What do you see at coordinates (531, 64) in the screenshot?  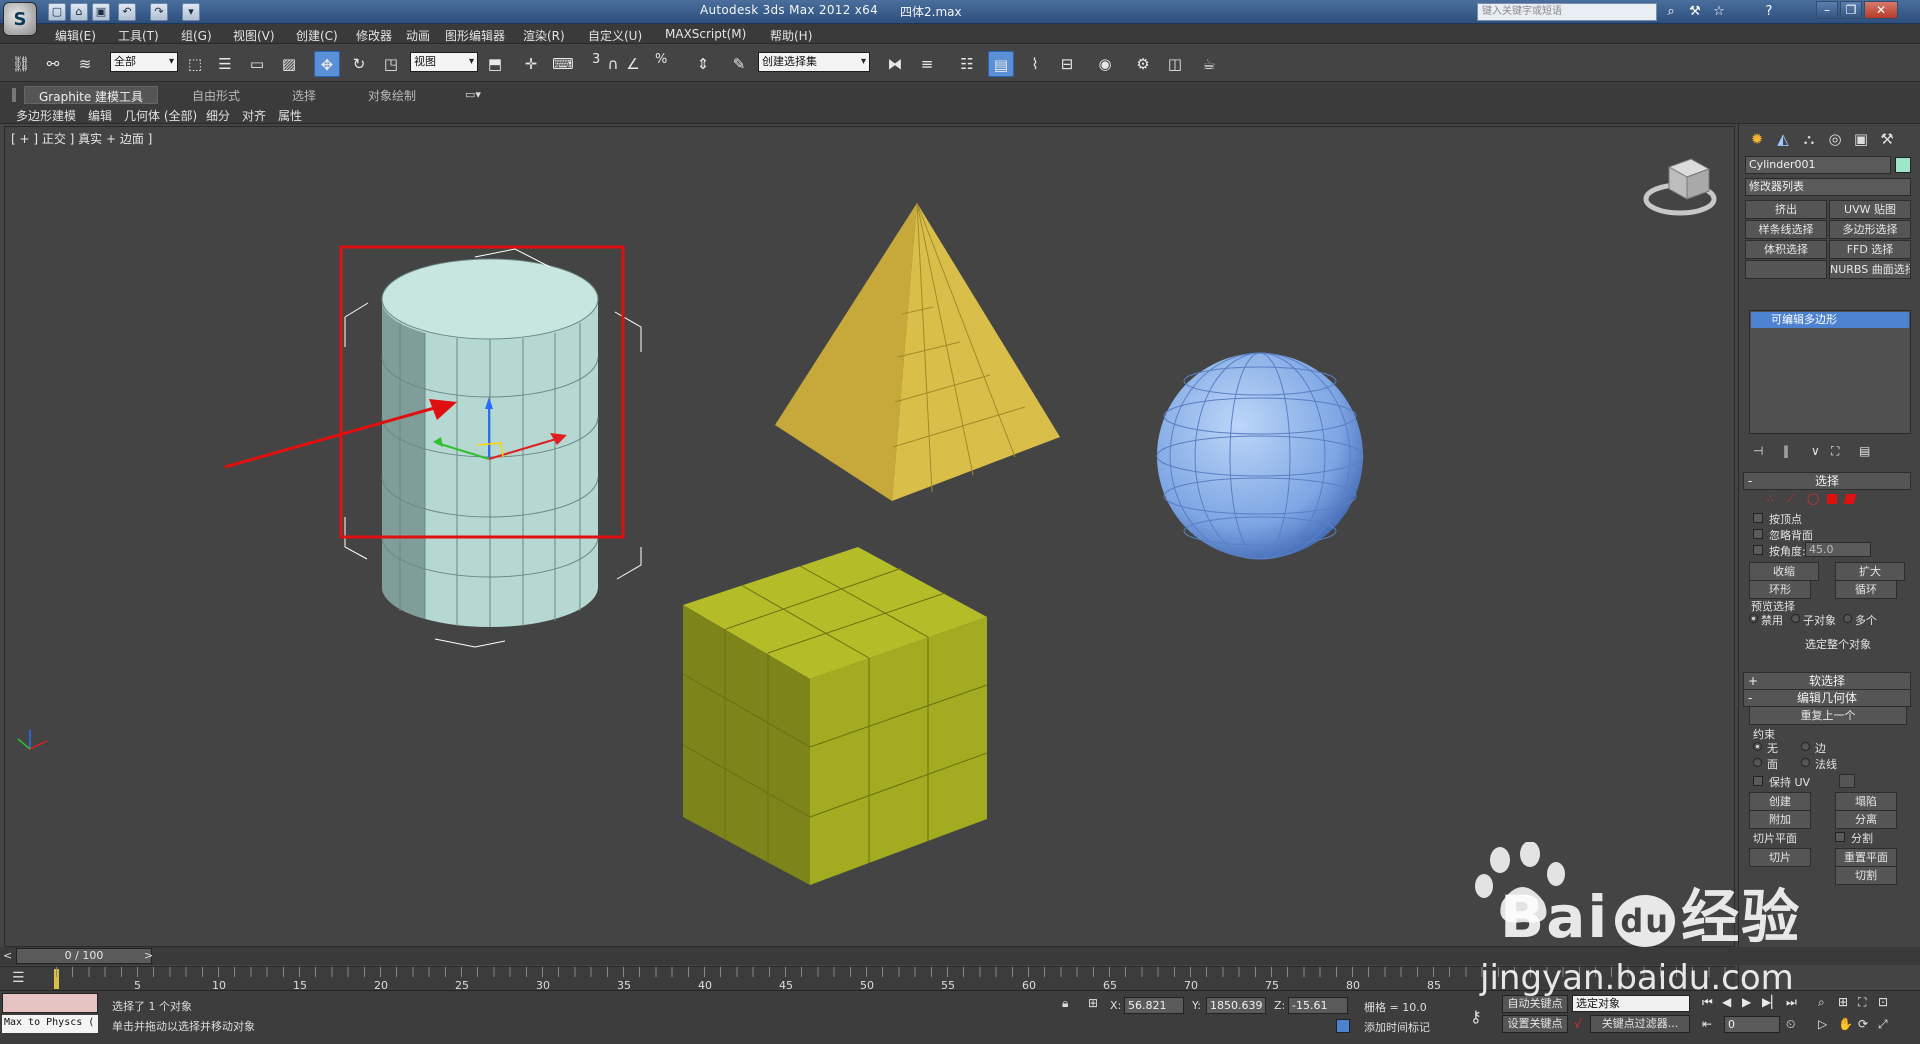 I see `select-manipulate-icon: ✛` at bounding box center [531, 64].